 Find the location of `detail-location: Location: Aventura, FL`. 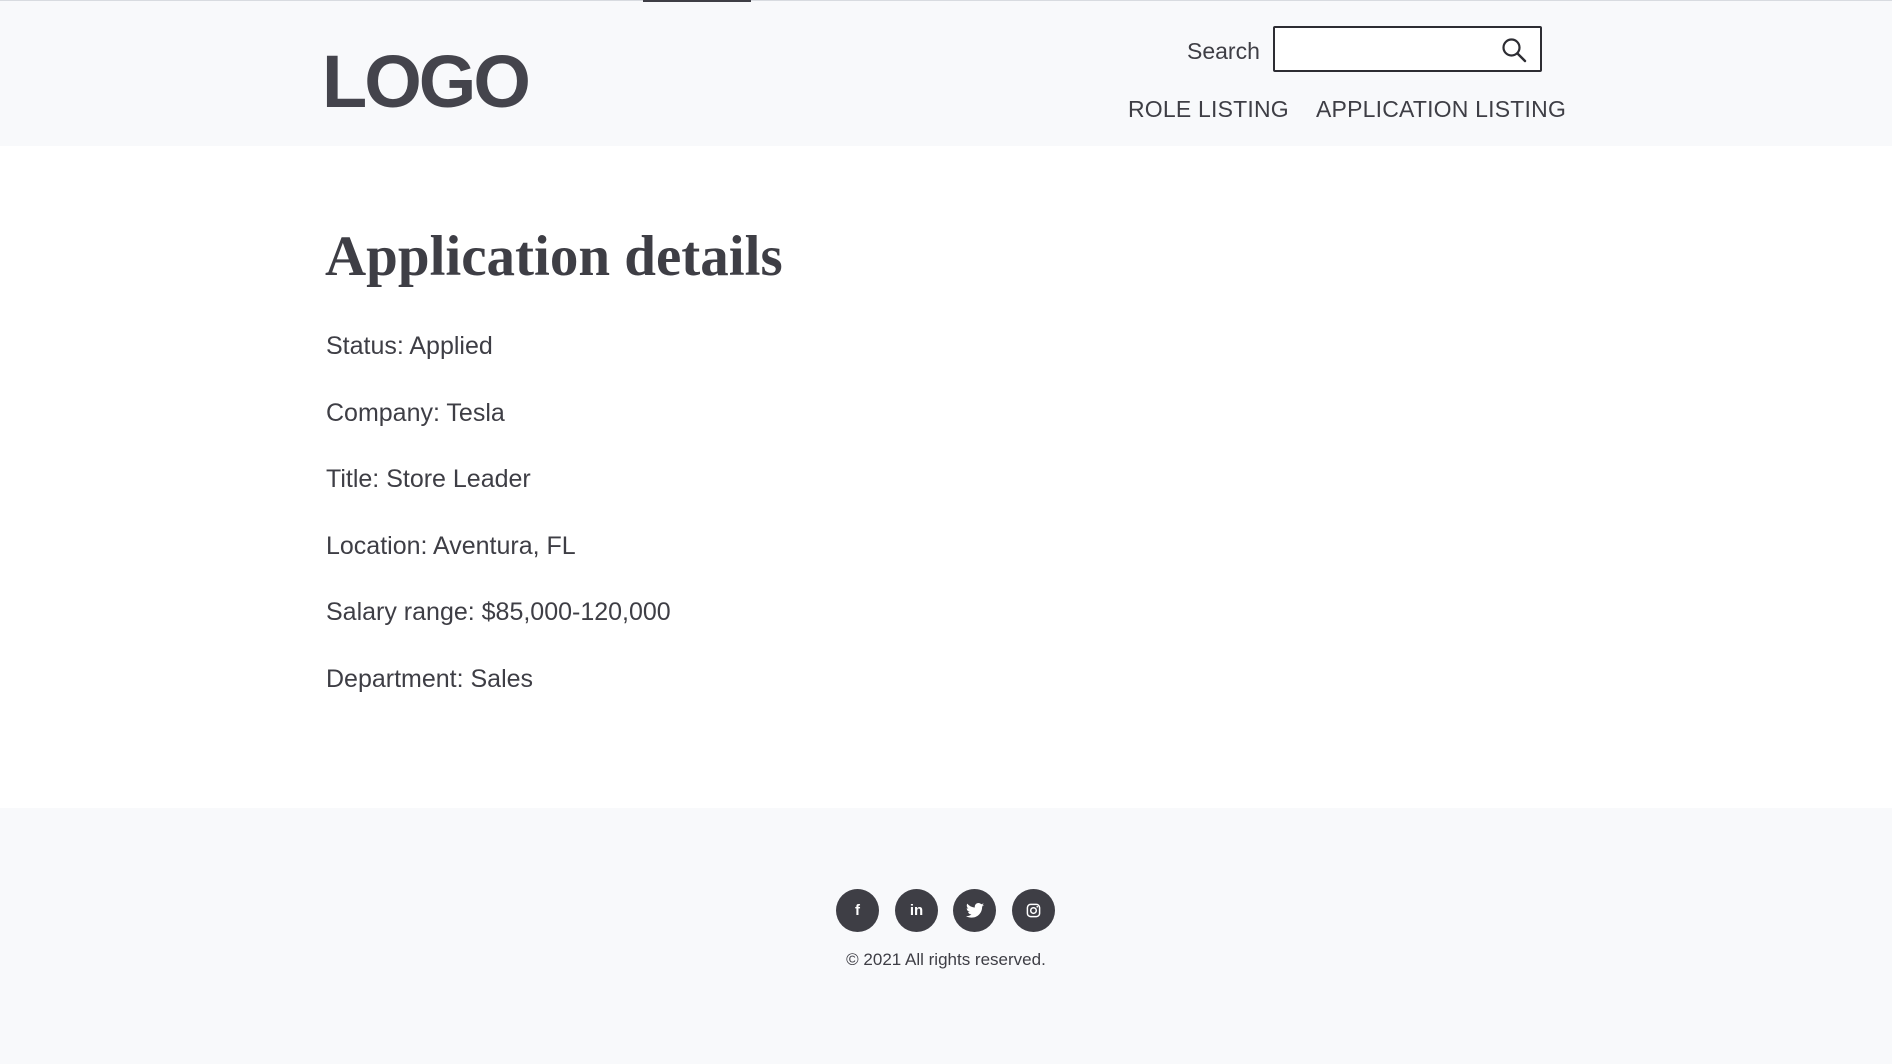

detail-location: Location: Aventura, FL is located at coordinates (451, 546).